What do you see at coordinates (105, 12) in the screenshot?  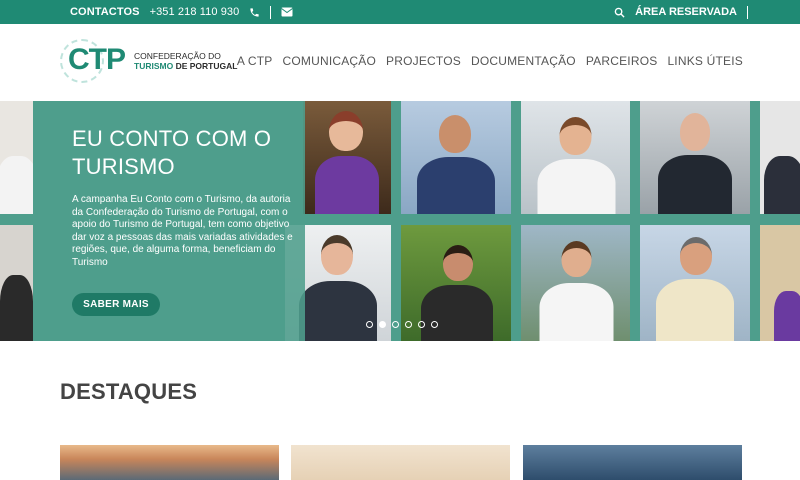 I see `contacts-link: CONTACTOS` at bounding box center [105, 12].